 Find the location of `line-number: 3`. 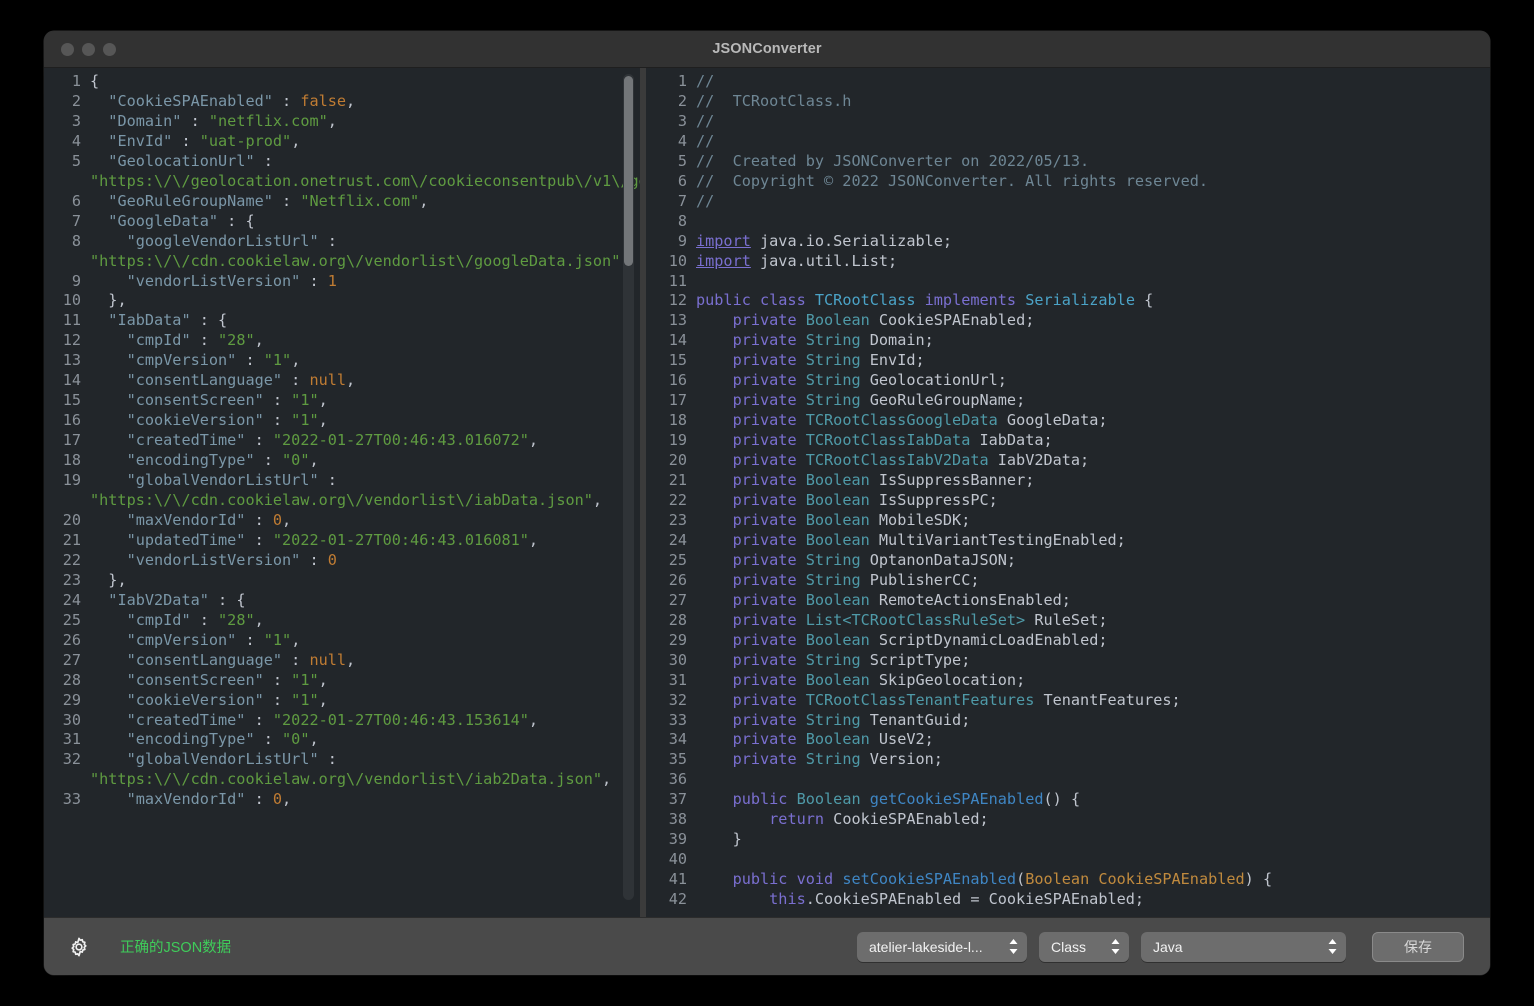

line-number: 3 is located at coordinates (76, 120).